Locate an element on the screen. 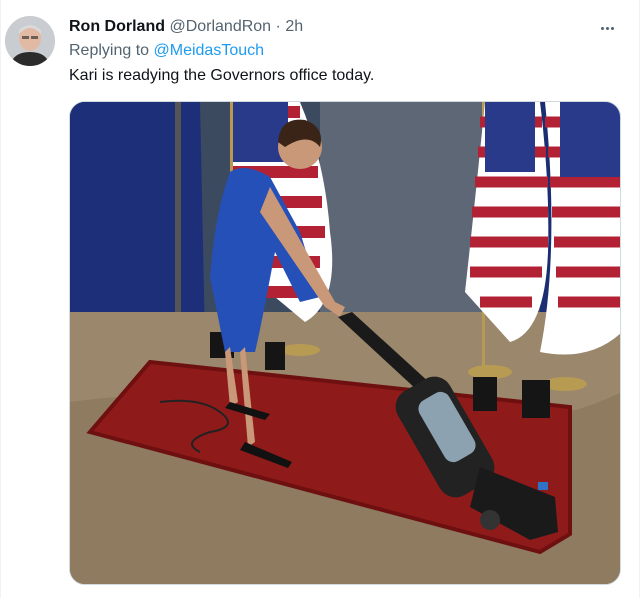 The width and height of the screenshot is (640, 598). replying-to-label: Replying to is located at coordinates (111, 50).